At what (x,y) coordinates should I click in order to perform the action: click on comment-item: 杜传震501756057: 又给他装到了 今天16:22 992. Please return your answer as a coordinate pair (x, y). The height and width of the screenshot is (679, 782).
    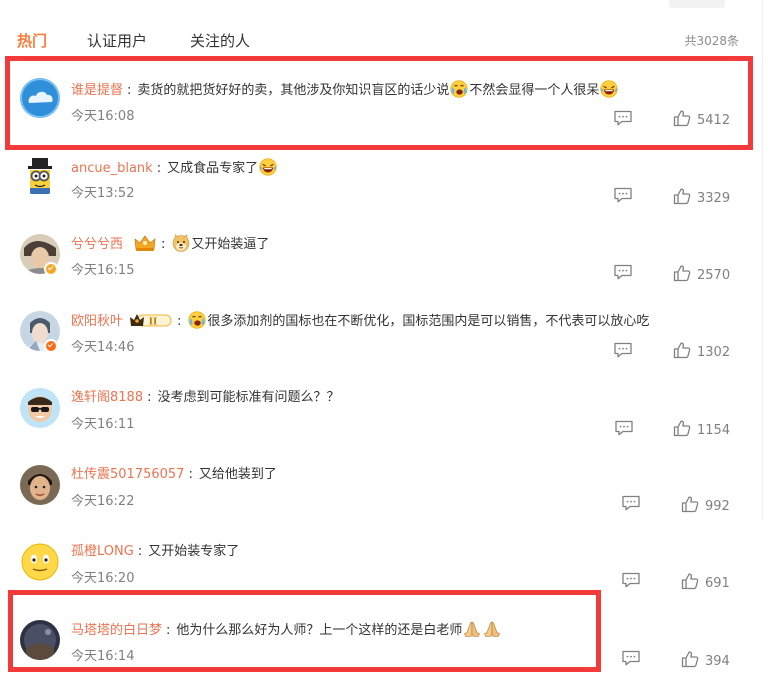
    Looking at the image, I should click on (380, 504).